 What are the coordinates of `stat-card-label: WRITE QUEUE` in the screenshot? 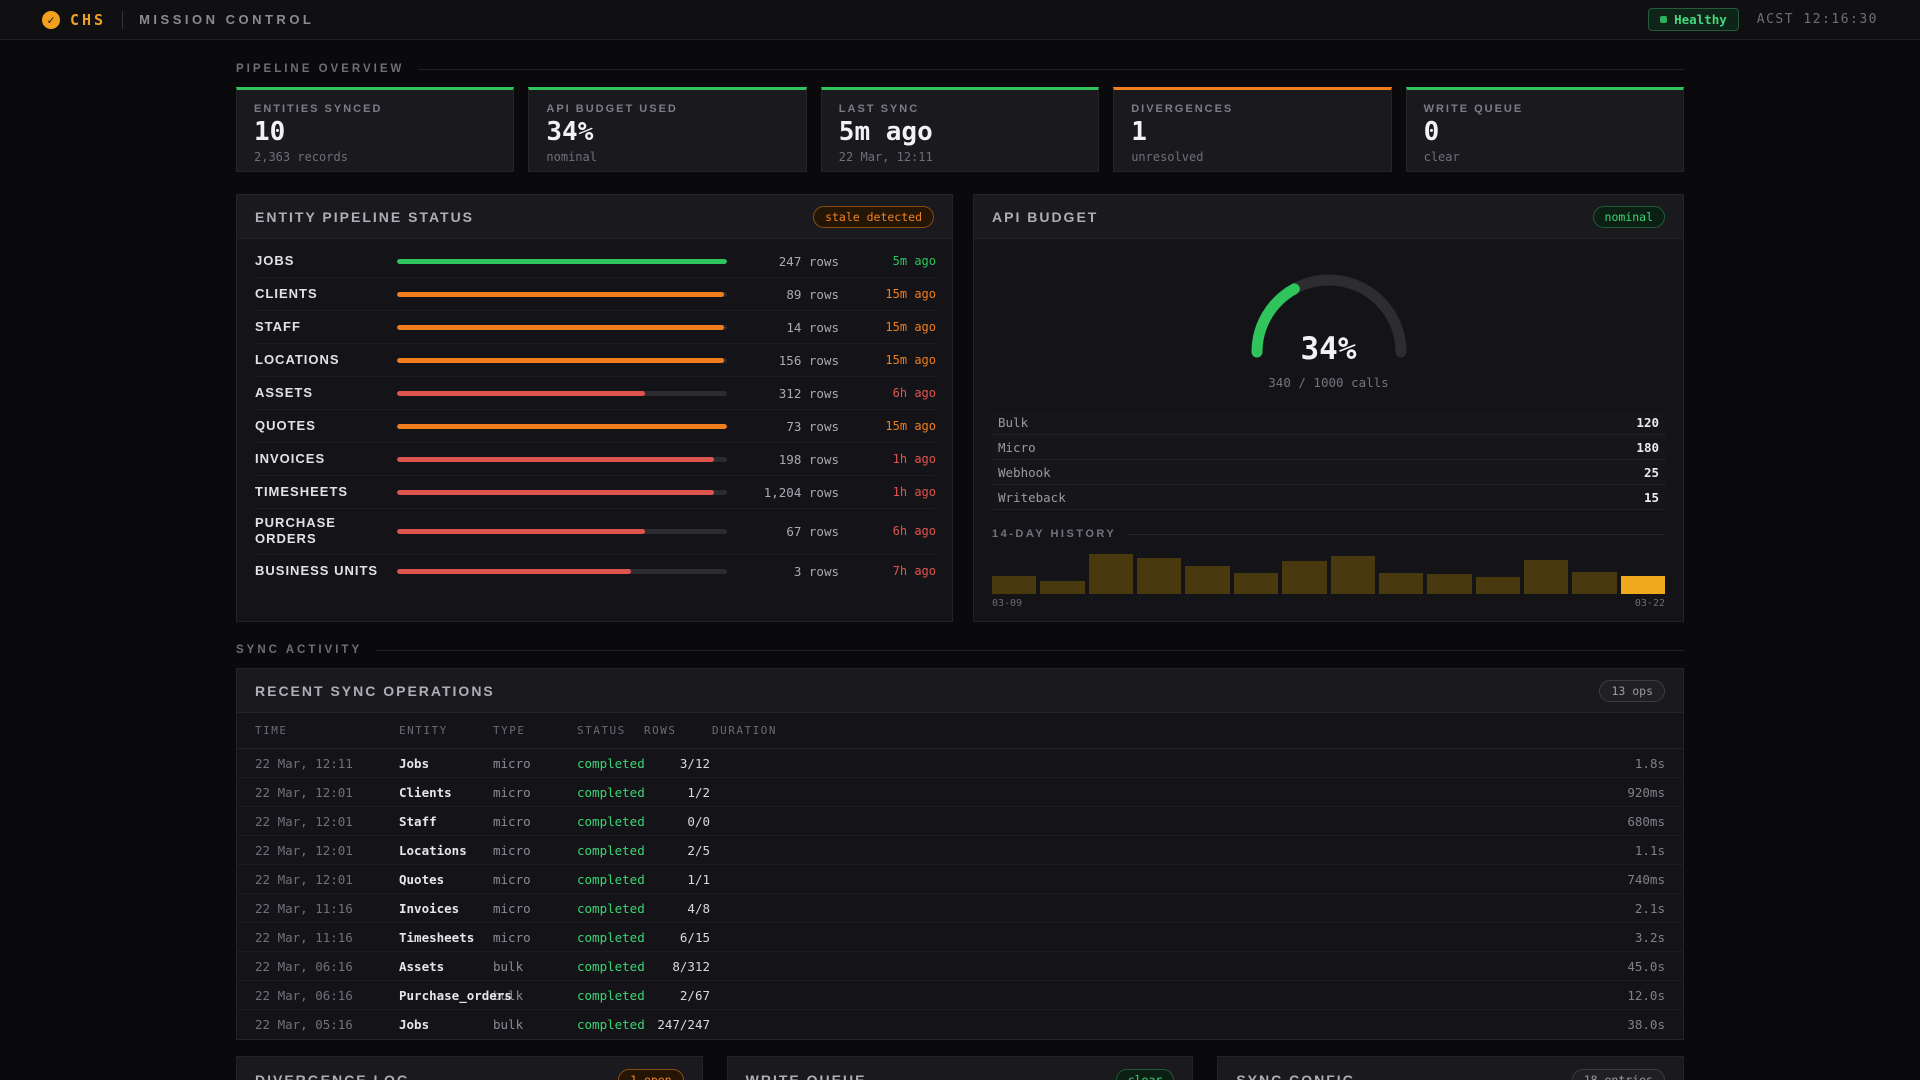 It's located at (1473, 109).